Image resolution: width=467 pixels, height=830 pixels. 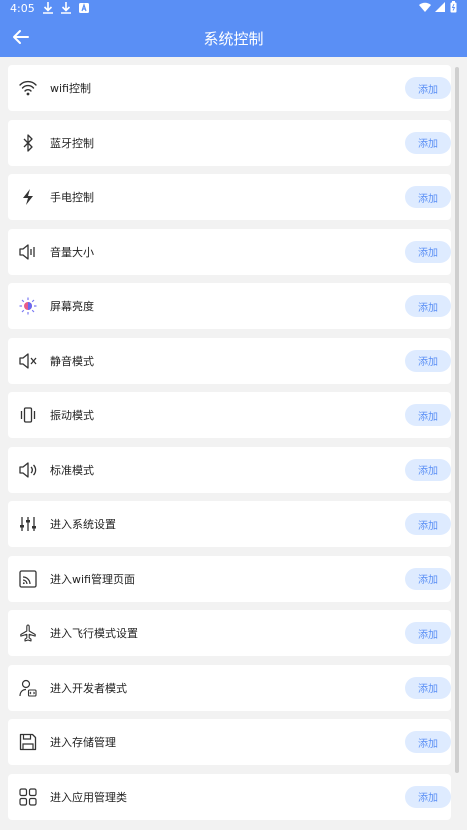 I want to click on item-label: 进入系统设置, so click(x=83, y=524).